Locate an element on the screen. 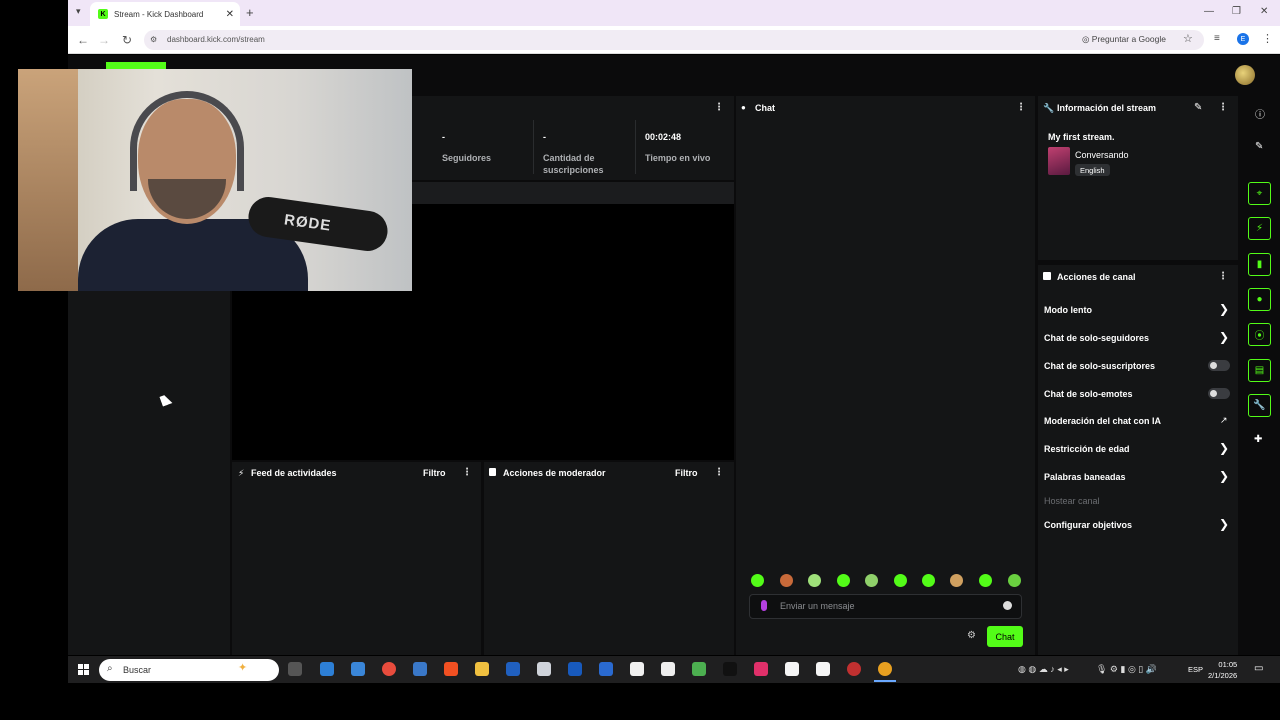 This screenshot has height=720, width=1280. omnibox is located at coordinates (674, 40).